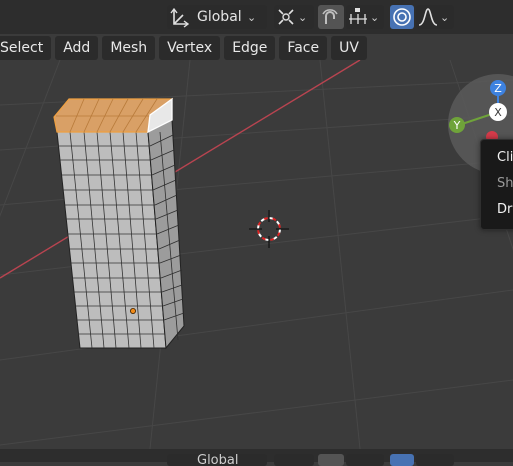  What do you see at coordinates (505, 183) in the screenshot?
I see `tooltip-line-2: Sh` at bounding box center [505, 183].